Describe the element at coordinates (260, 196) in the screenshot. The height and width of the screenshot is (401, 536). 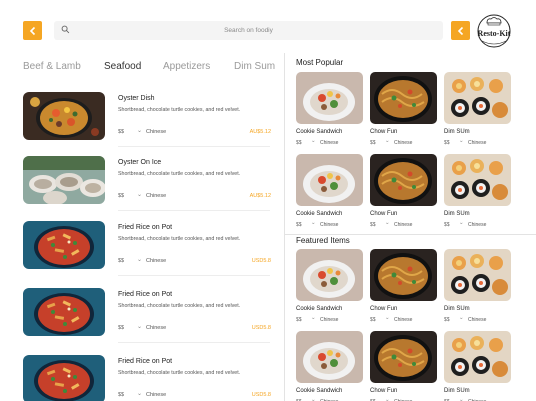
I see `dish-price: AU$5.12` at that location.